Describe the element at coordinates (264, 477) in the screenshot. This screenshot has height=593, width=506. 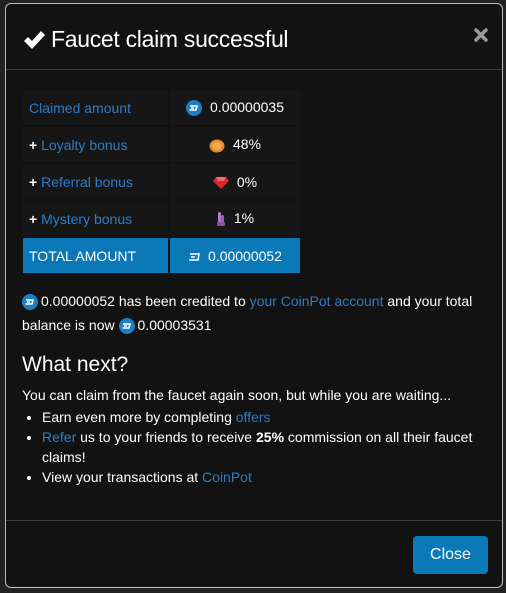
I see `list-item: View your transactions at CoinPot` at that location.